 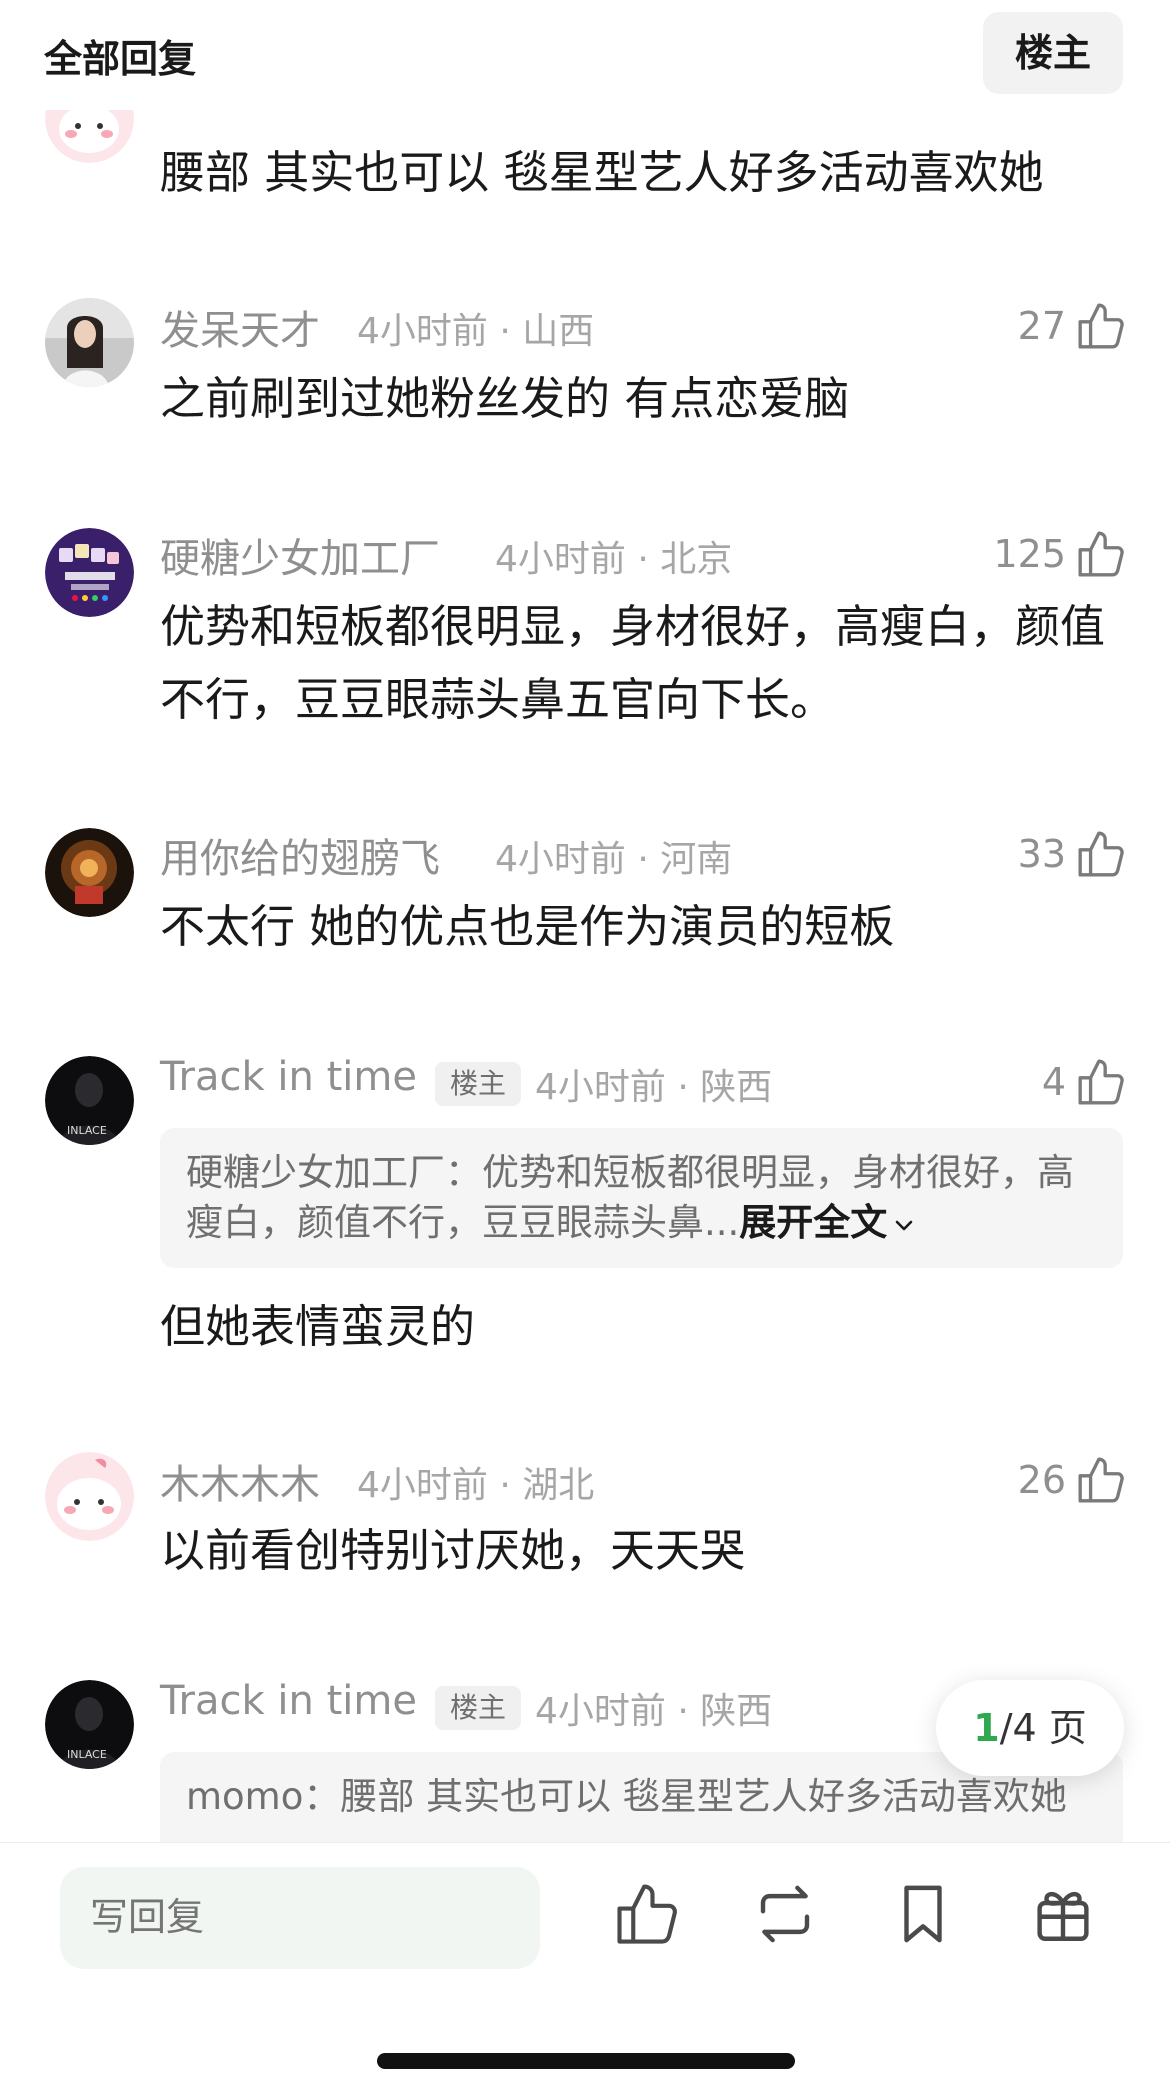 What do you see at coordinates (586, 2061) in the screenshot?
I see `home-indicator` at bounding box center [586, 2061].